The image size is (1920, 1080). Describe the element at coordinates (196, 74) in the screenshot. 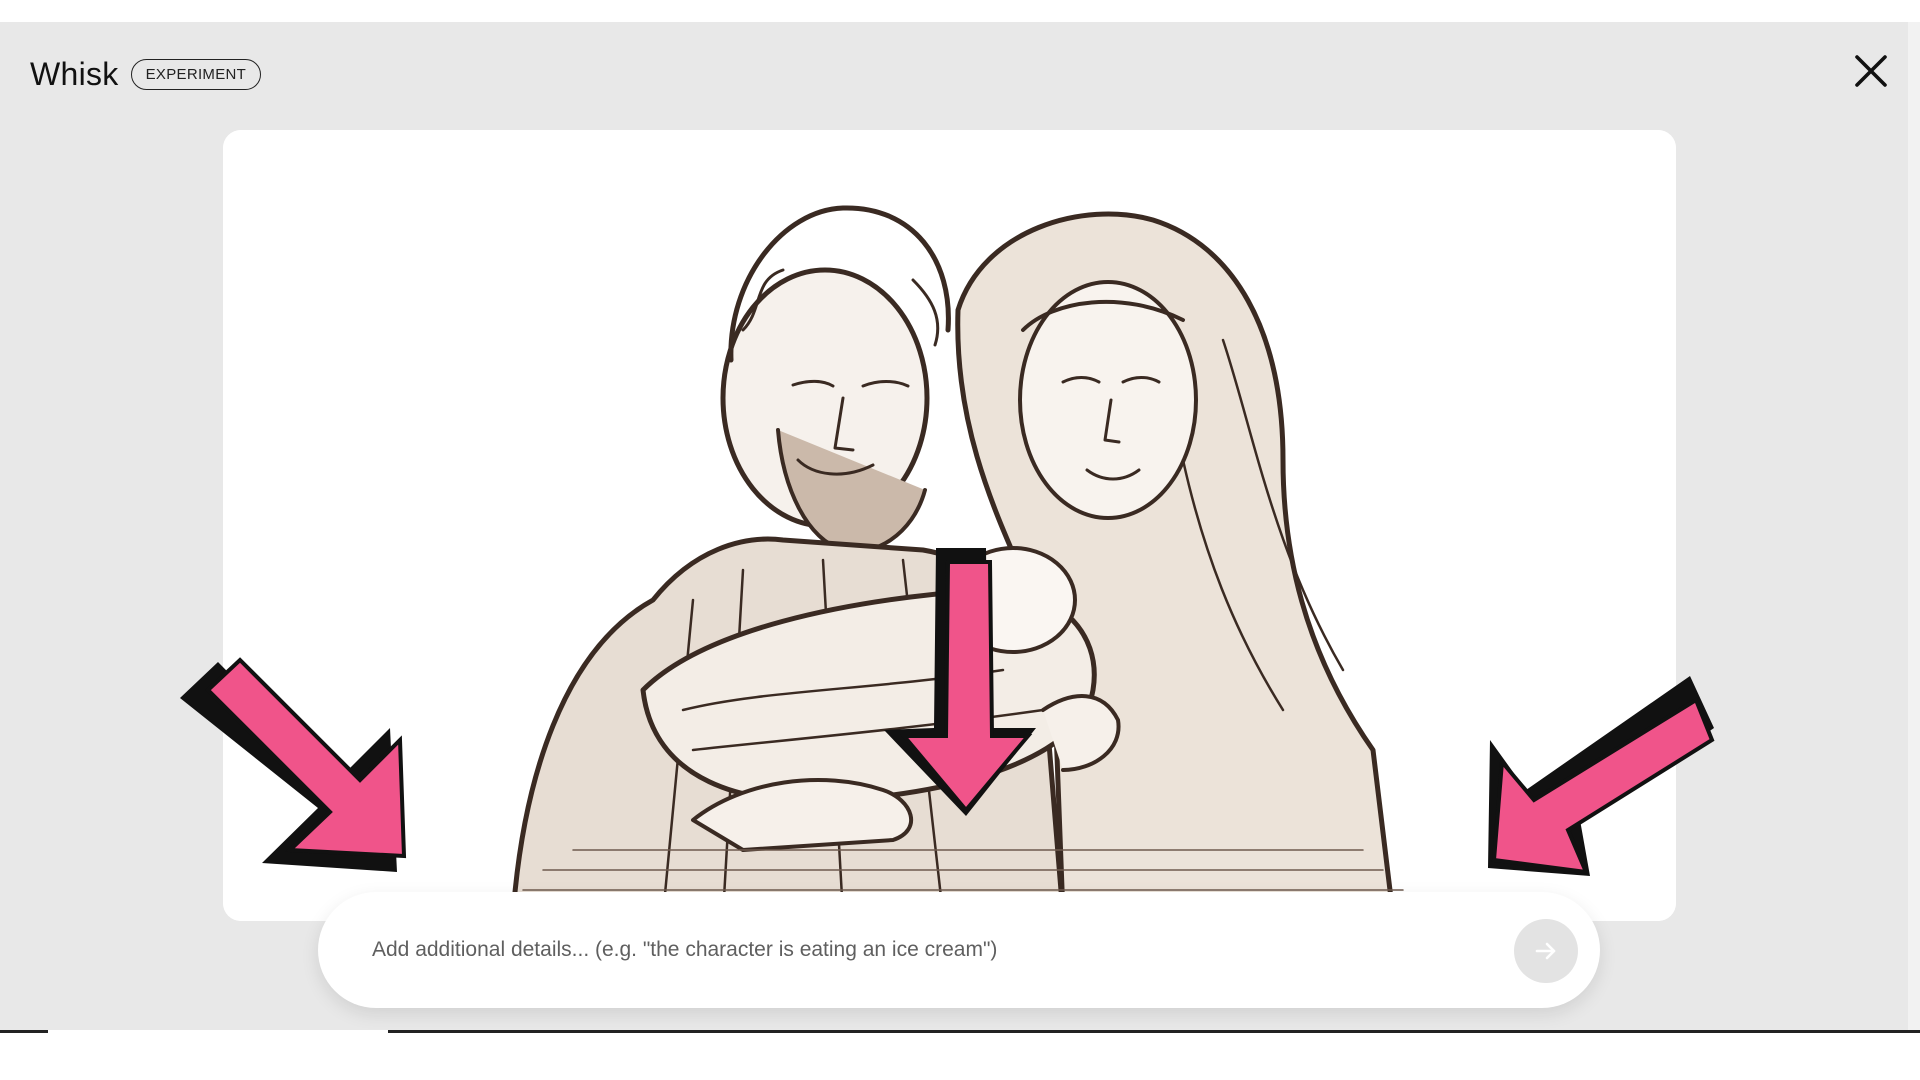

I see `experiment-badge: EXPERIMENT` at that location.